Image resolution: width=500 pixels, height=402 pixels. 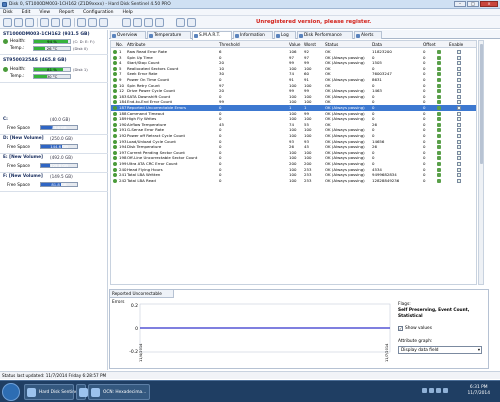 What do you see at coordinates (98, 12) in the screenshot?
I see `menu-configuration: Configuration` at bounding box center [98, 12].